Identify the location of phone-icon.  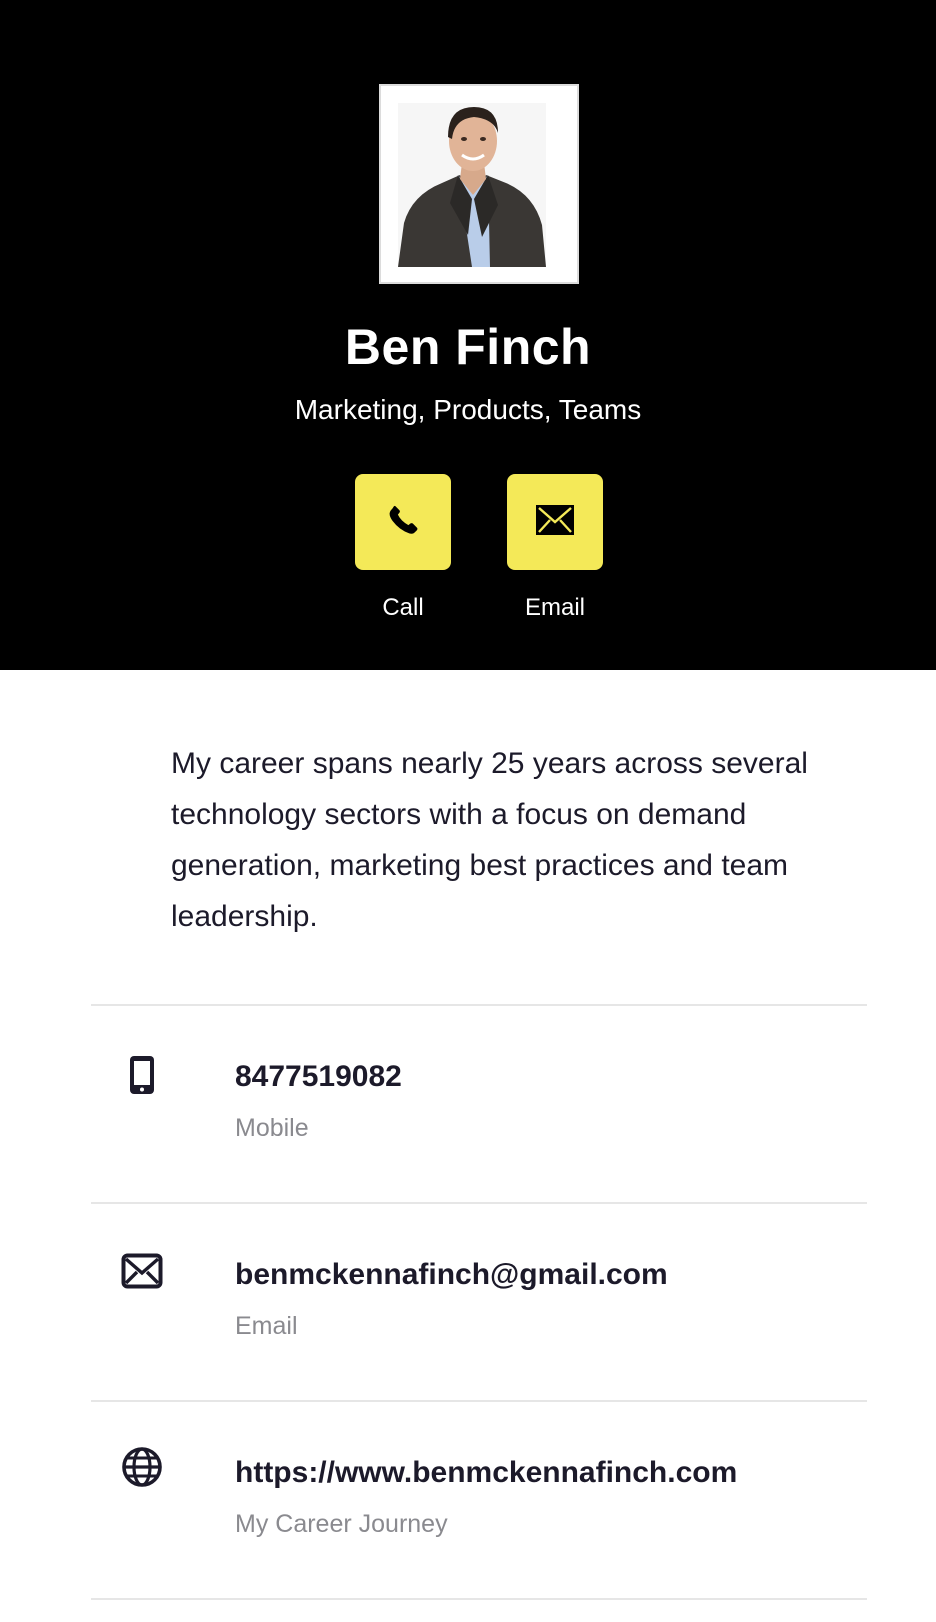
(403, 522).